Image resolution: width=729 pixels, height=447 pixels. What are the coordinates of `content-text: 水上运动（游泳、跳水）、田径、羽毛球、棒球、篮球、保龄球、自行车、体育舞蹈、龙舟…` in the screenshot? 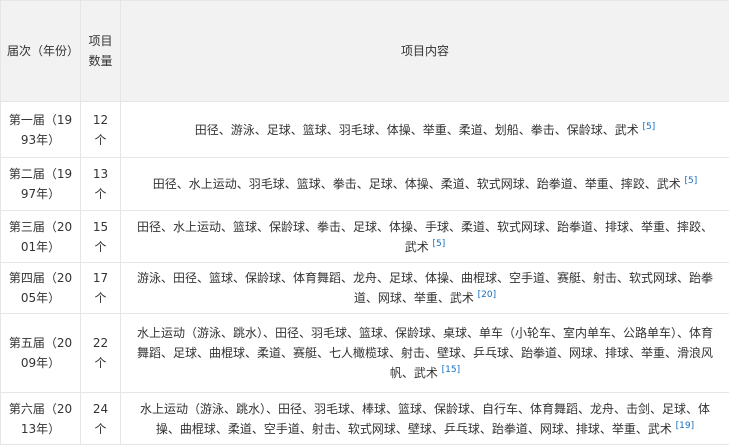 It's located at (424, 418).